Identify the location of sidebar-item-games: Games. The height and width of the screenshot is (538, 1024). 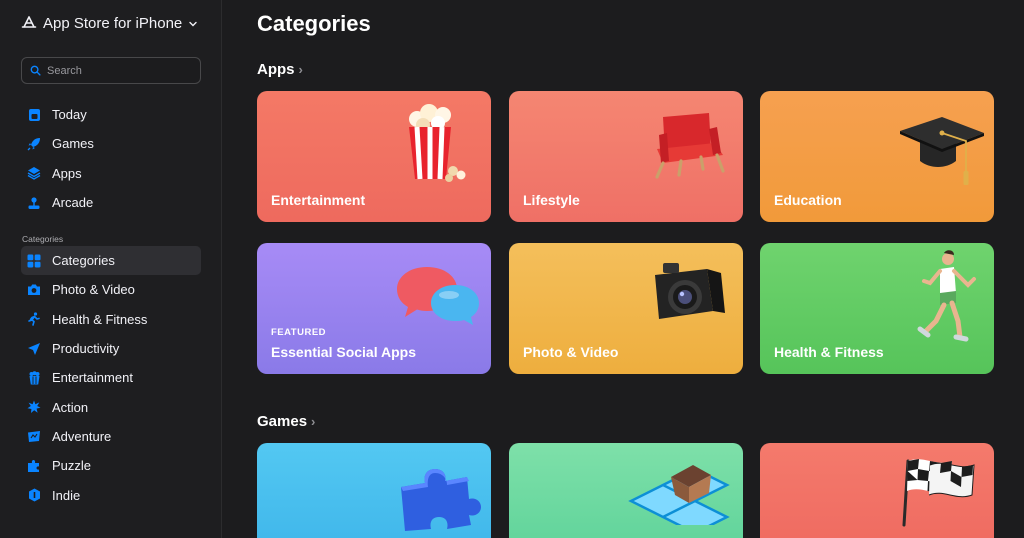
(111, 143).